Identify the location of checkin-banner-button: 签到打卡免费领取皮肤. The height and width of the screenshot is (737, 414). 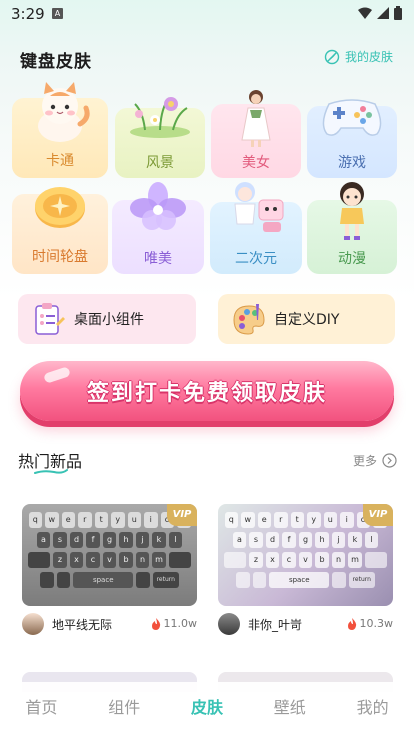
(207, 391).